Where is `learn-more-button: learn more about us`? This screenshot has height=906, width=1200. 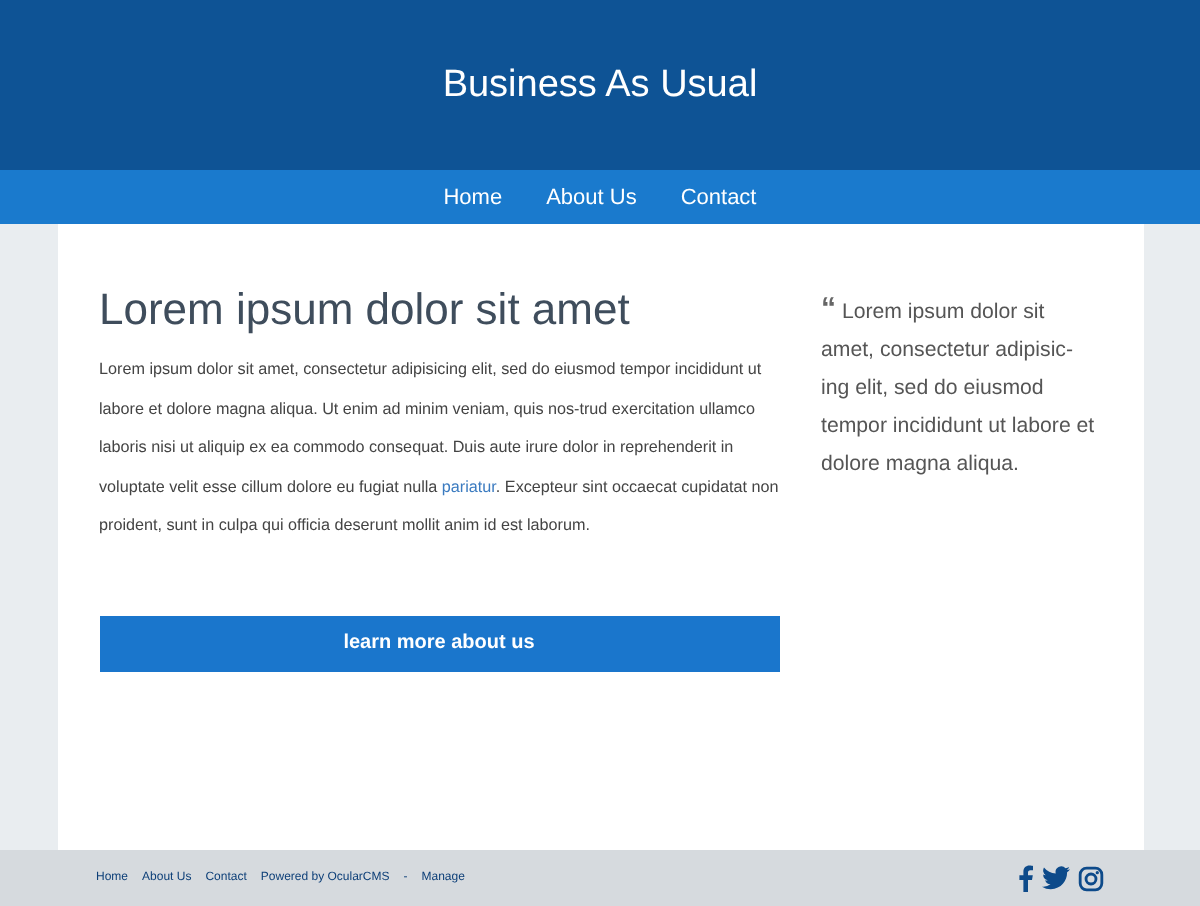
learn-more-button: learn more about us is located at coordinates (439, 643).